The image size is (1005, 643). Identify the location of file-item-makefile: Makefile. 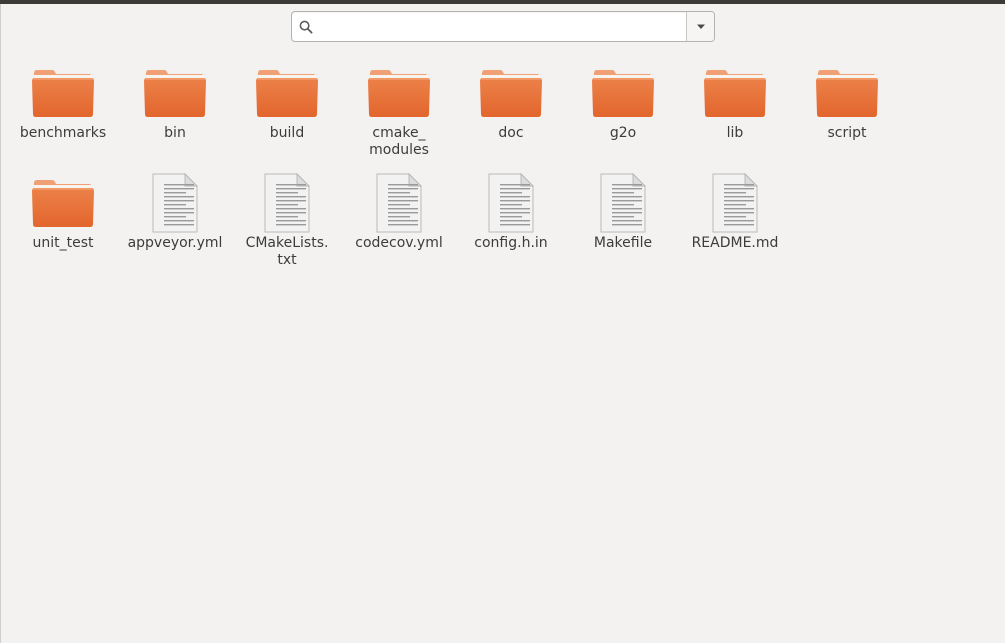
(623, 228).